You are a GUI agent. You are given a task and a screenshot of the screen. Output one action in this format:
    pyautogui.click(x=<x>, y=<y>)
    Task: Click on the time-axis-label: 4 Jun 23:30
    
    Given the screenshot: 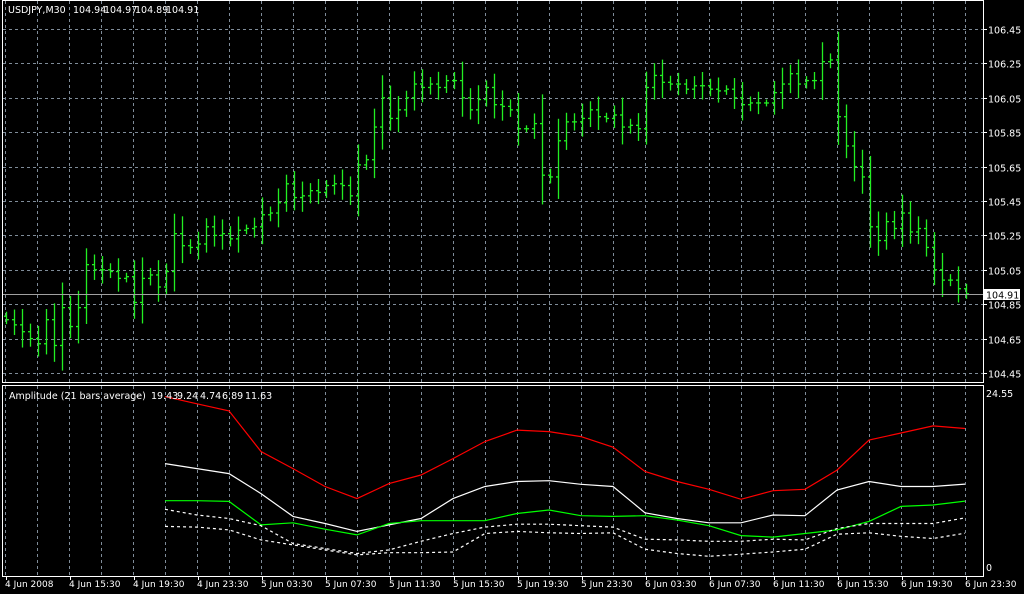 What is the action you would take?
    pyautogui.click(x=223, y=585)
    